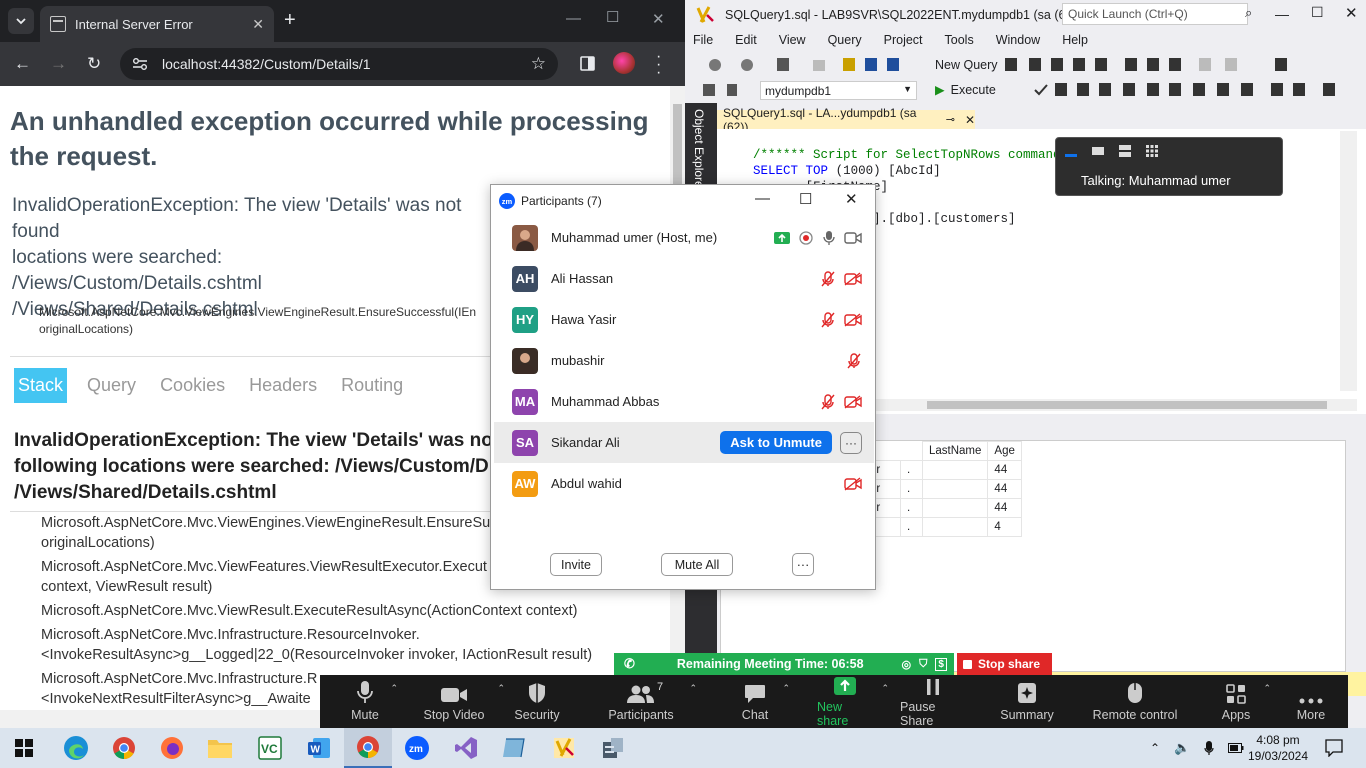 This screenshot has height=768, width=1366. I want to click on menu-query: Query, so click(845, 40).